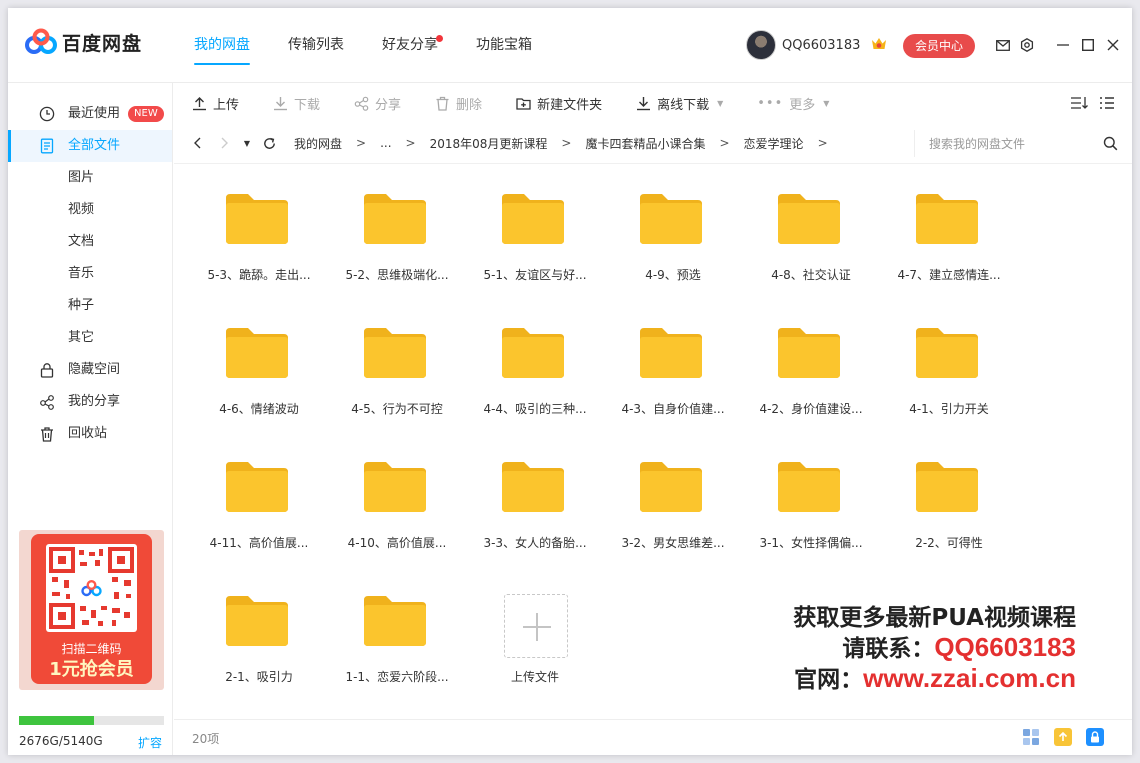  Describe the element at coordinates (41, 41) in the screenshot. I see `baidu-netdisk-logo-icon` at that location.